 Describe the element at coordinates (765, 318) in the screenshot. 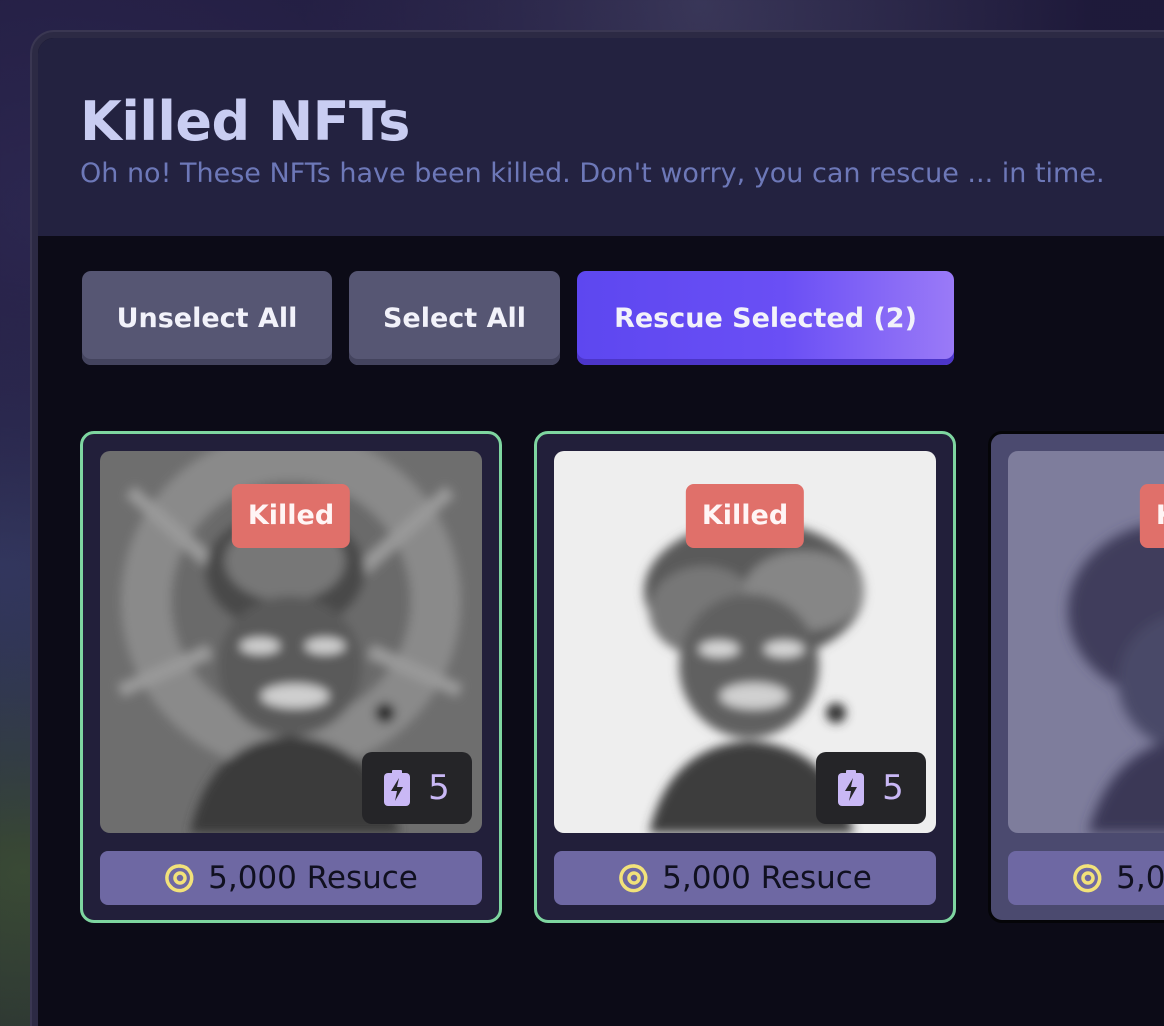

I see `rescue-selected-button: Rescue Selected (2)` at that location.